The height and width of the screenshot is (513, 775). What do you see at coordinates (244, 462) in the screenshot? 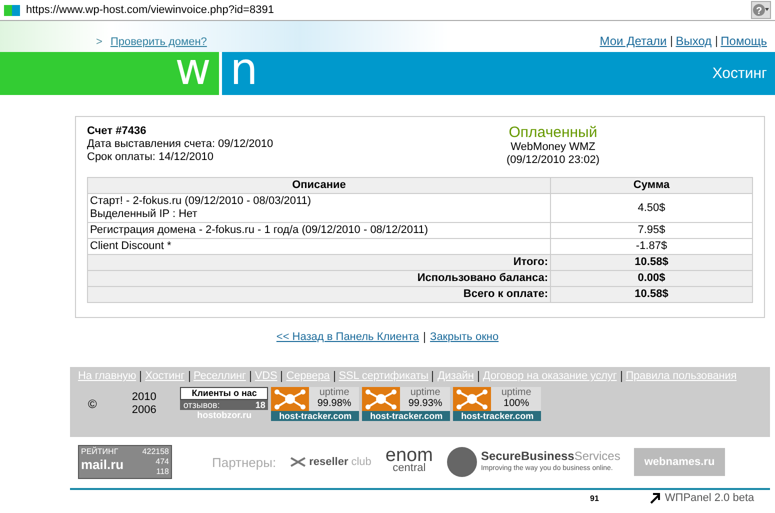
I see `partners-label: Партнеры:` at bounding box center [244, 462].